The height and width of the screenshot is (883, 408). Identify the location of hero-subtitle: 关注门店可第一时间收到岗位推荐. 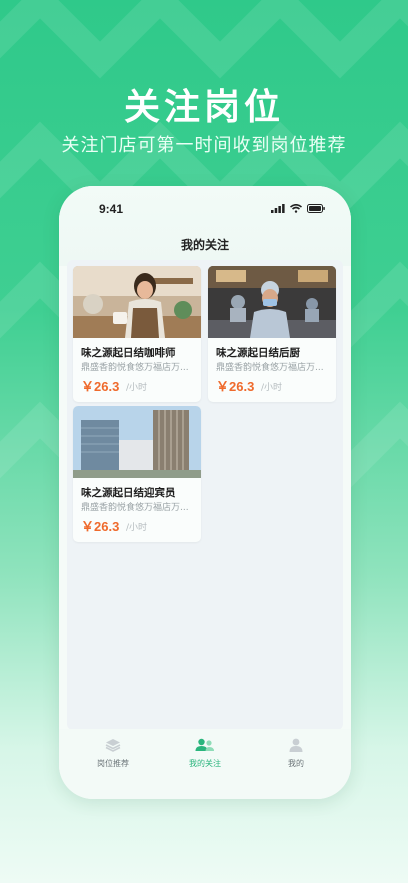
(204, 145).